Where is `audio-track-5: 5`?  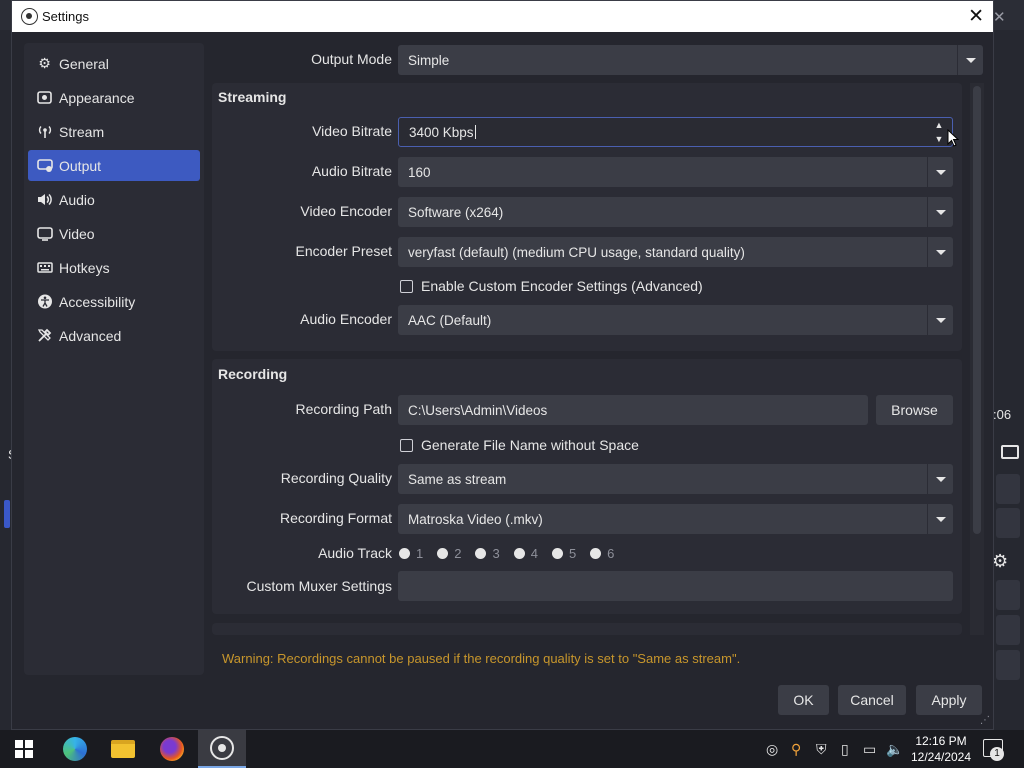
audio-track-5: 5 is located at coordinates (563, 553).